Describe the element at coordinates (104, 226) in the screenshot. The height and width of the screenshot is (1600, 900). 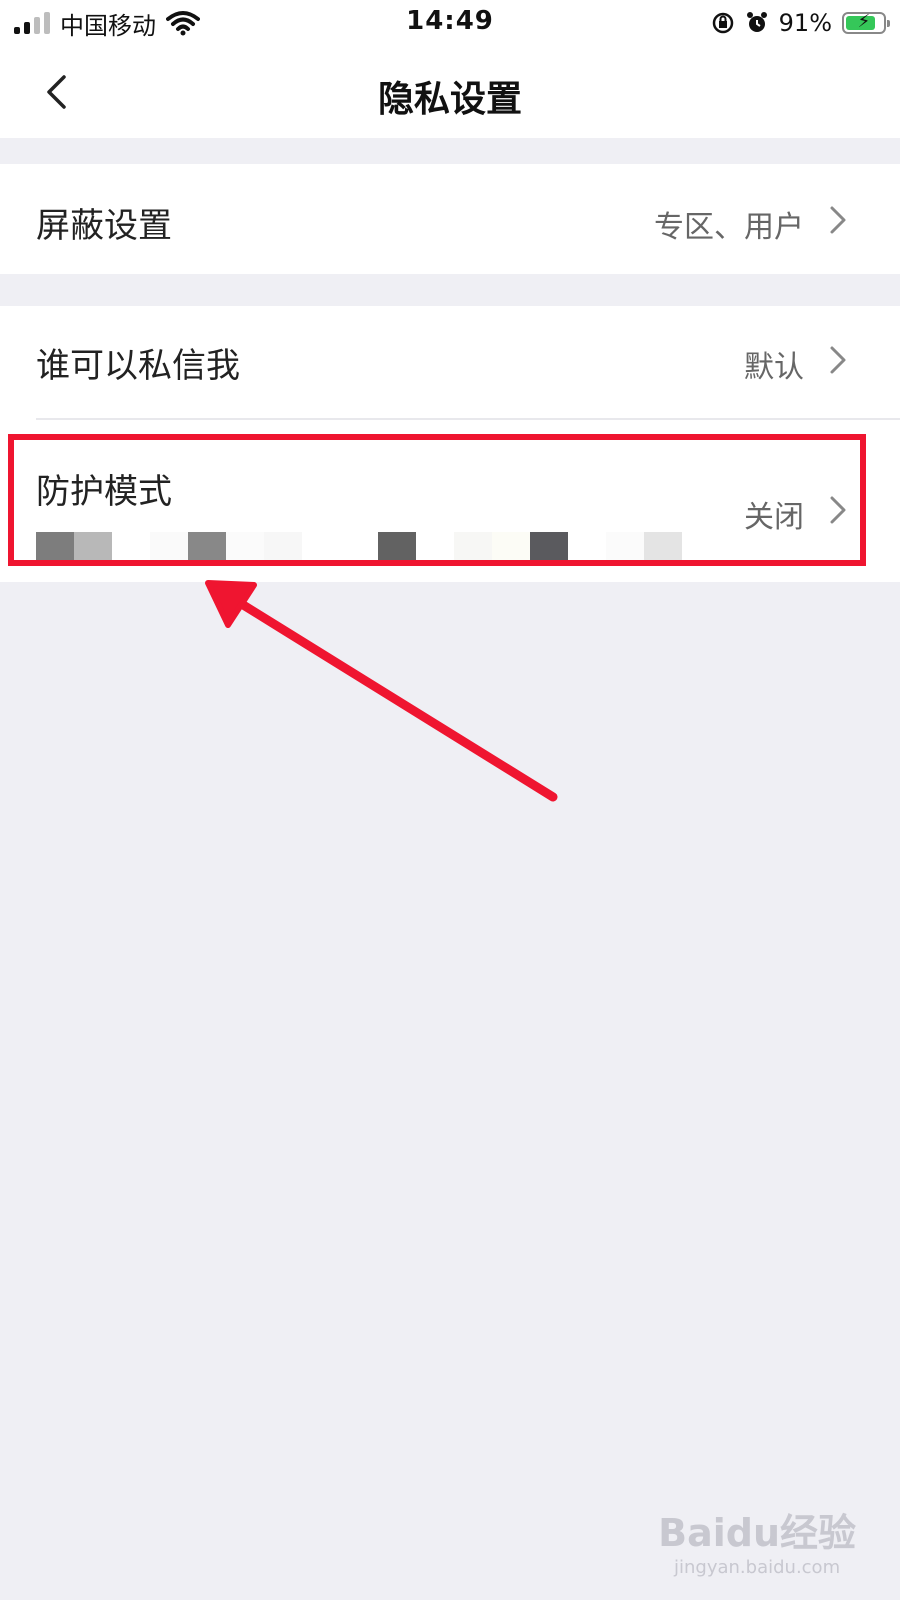
I see `row-title: 屏蔽设置` at that location.